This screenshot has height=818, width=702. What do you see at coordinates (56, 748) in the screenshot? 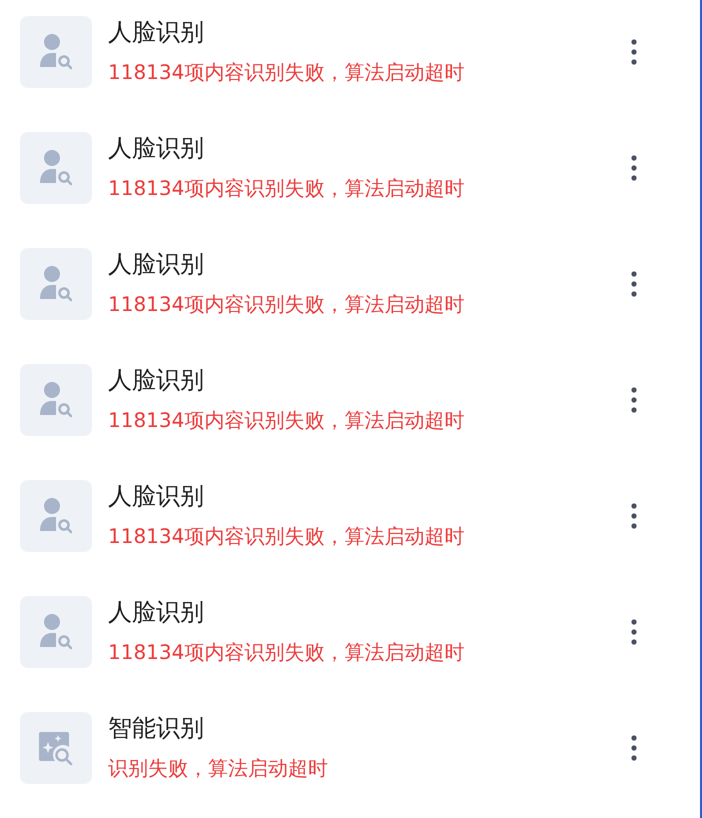
I see `sparkle-search-icon` at bounding box center [56, 748].